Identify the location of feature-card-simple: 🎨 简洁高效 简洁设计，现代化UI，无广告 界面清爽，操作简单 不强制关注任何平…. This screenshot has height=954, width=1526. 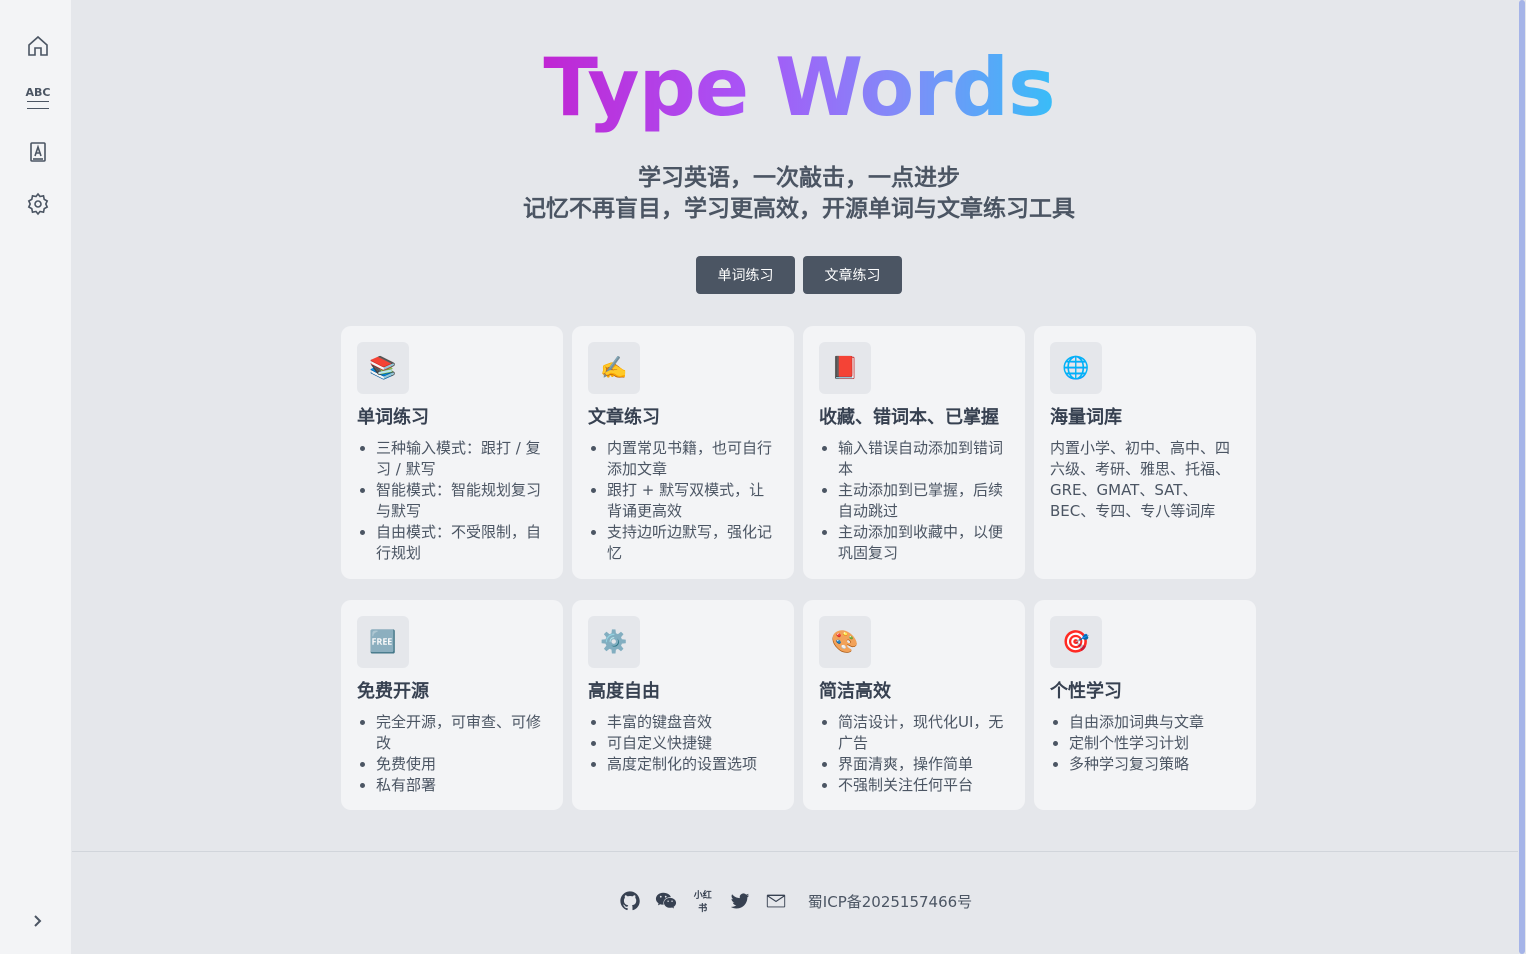
(914, 705).